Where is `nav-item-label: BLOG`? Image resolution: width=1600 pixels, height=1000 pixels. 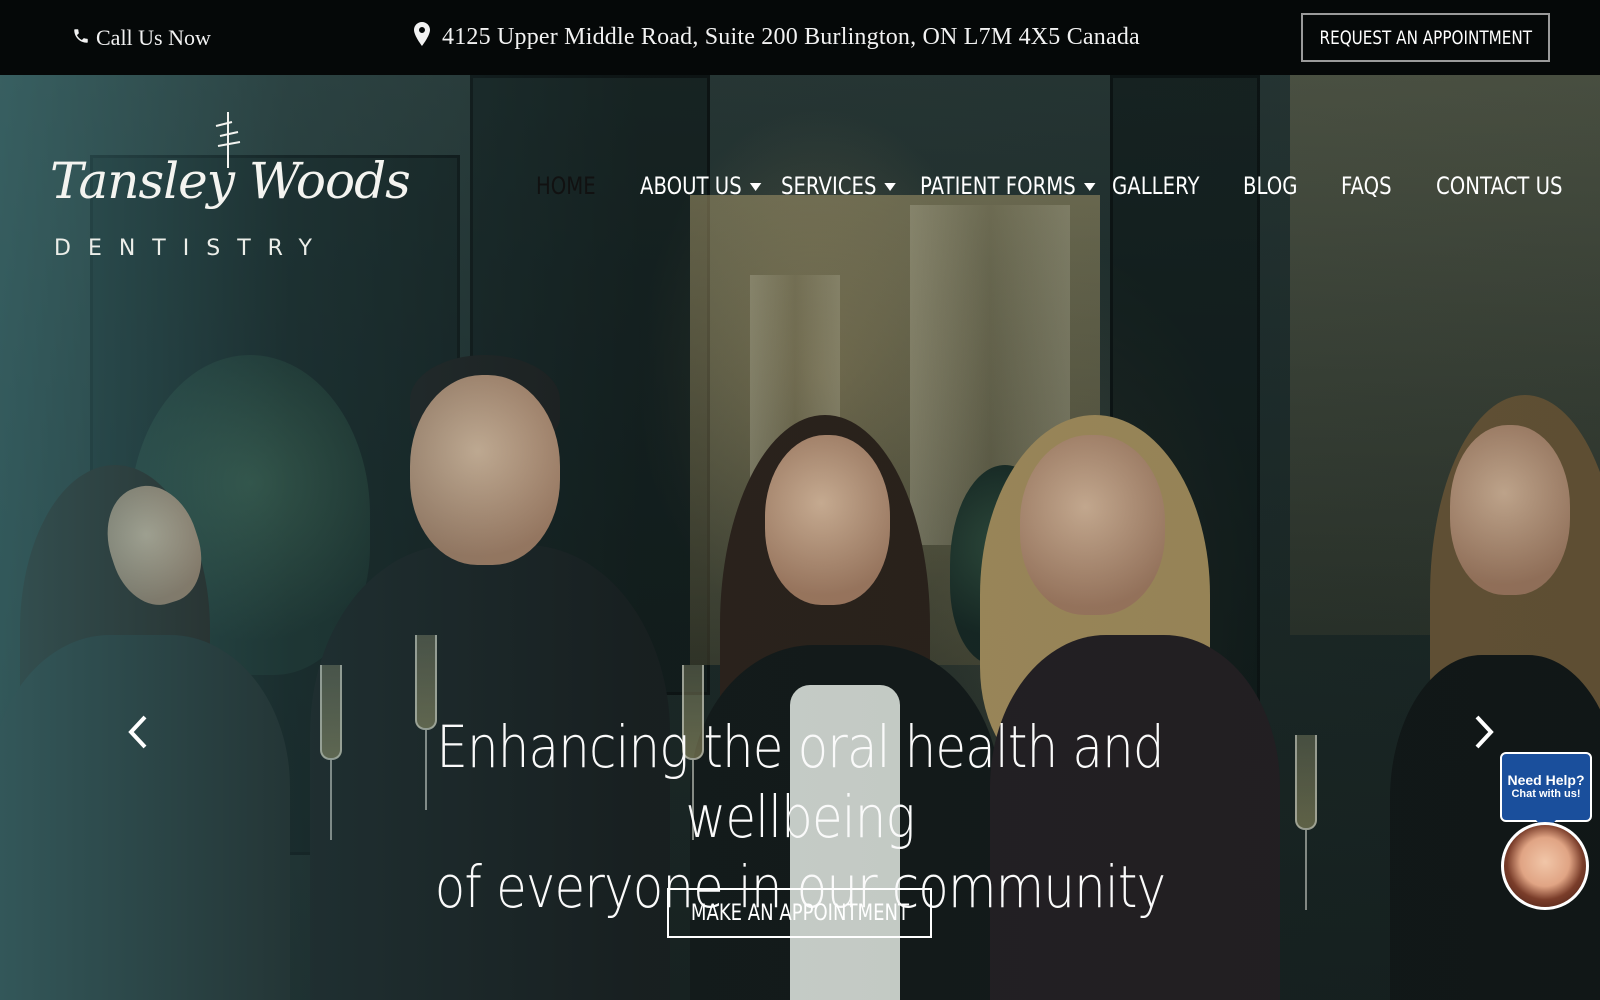
nav-item-label: BLOG is located at coordinates (1270, 186).